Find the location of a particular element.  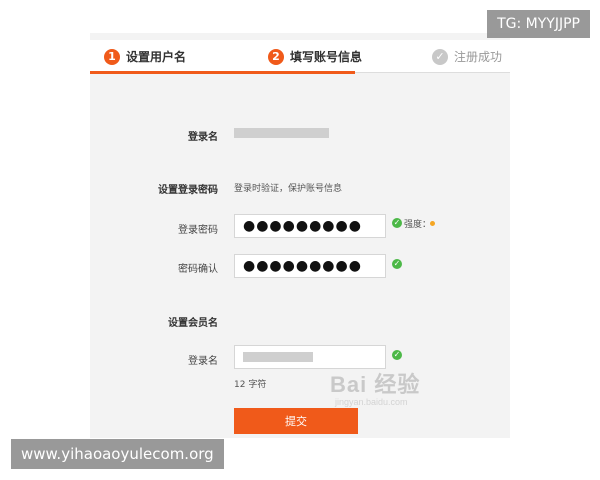

check-icon: ✓ is located at coordinates (440, 56).